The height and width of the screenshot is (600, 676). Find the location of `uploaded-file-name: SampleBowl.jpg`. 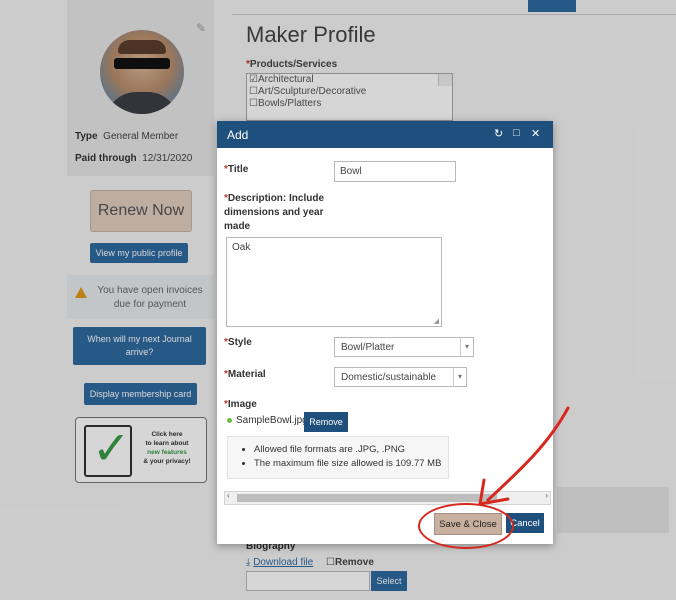

uploaded-file-name: SampleBowl.jpg is located at coordinates (272, 420).